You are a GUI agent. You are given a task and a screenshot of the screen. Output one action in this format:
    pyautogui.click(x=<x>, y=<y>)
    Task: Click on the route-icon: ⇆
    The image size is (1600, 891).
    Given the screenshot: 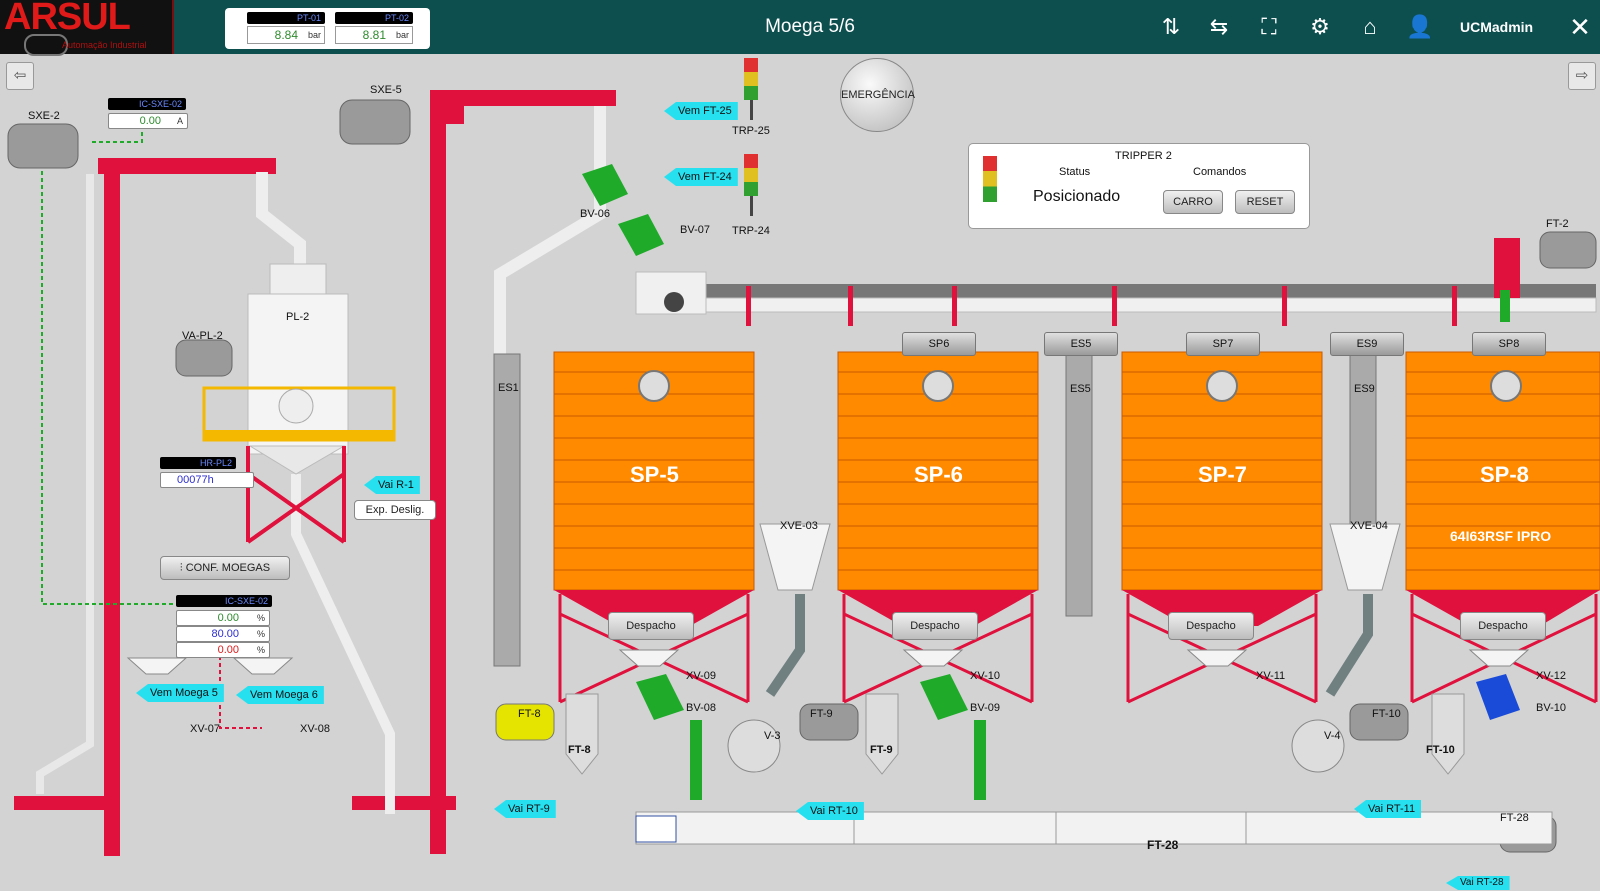 What is the action you would take?
    pyautogui.click(x=1219, y=27)
    